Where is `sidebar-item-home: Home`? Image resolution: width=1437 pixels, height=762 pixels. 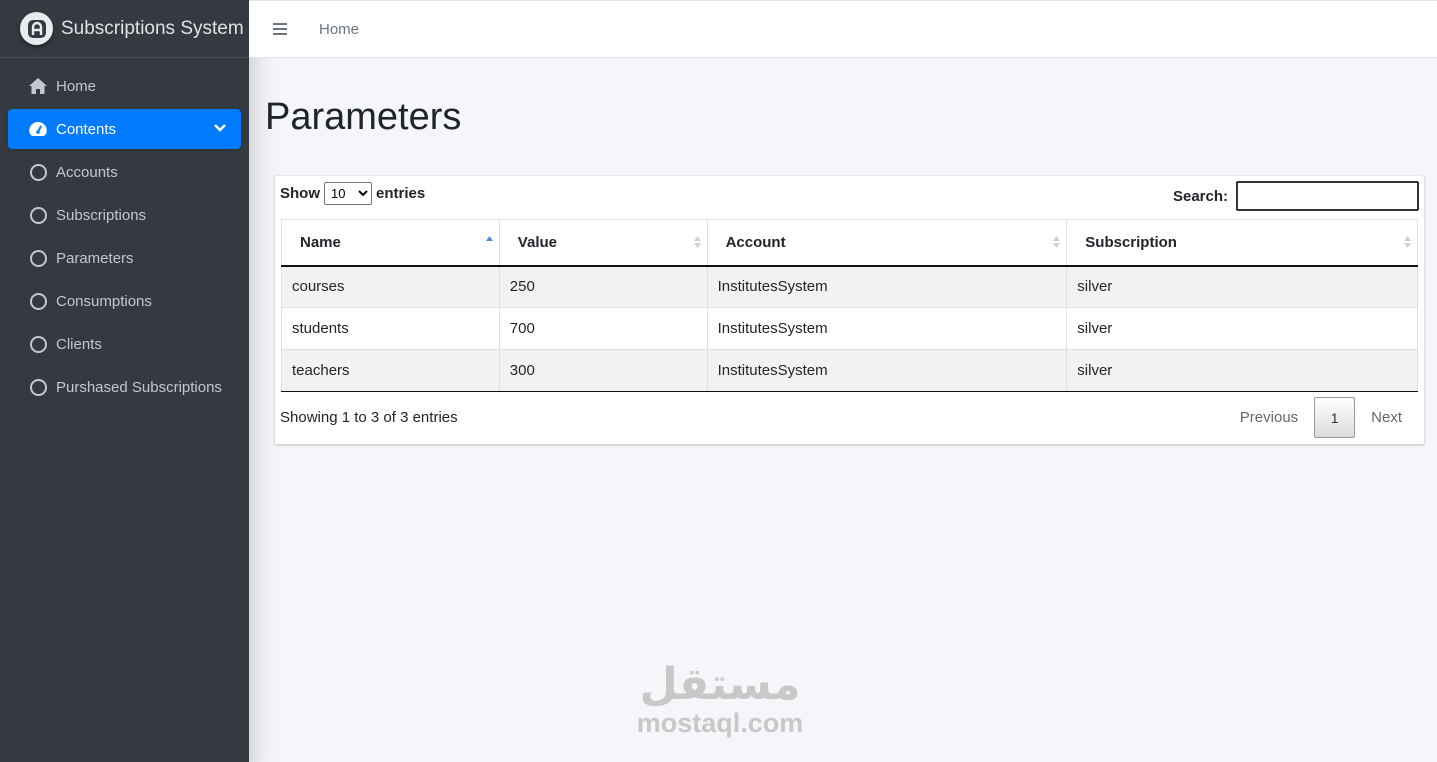 sidebar-item-home: Home is located at coordinates (124, 86).